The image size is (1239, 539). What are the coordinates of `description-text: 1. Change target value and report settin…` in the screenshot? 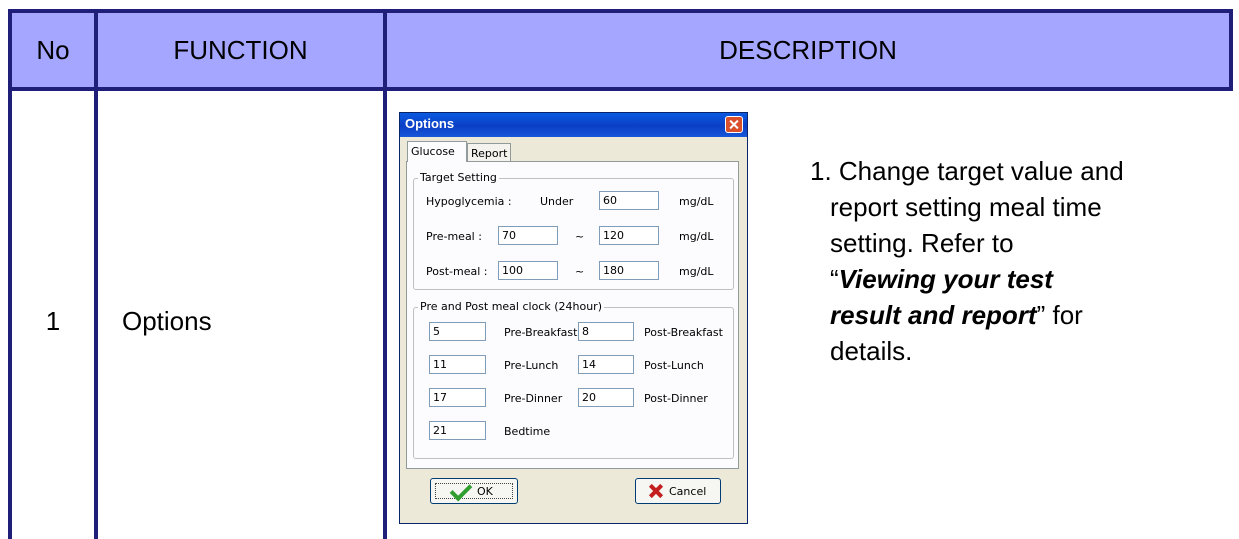 It's located at (1015, 261).